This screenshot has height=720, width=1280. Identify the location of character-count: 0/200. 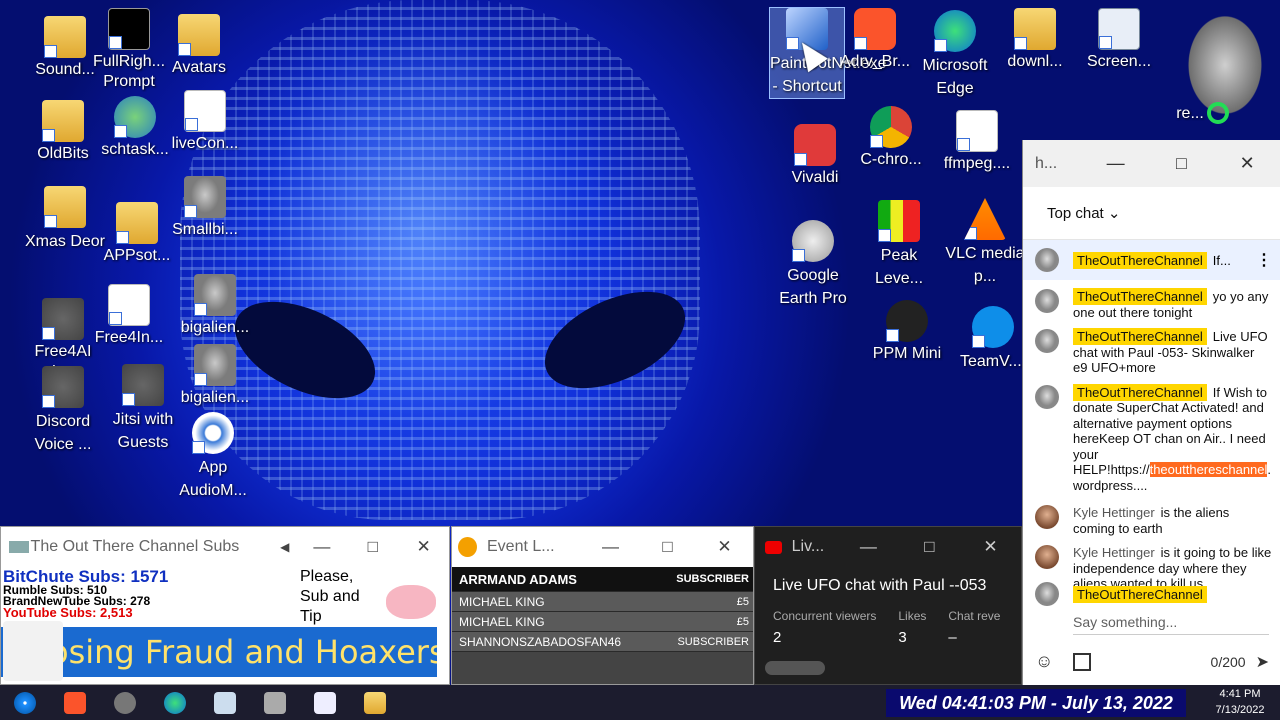
(1228, 661).